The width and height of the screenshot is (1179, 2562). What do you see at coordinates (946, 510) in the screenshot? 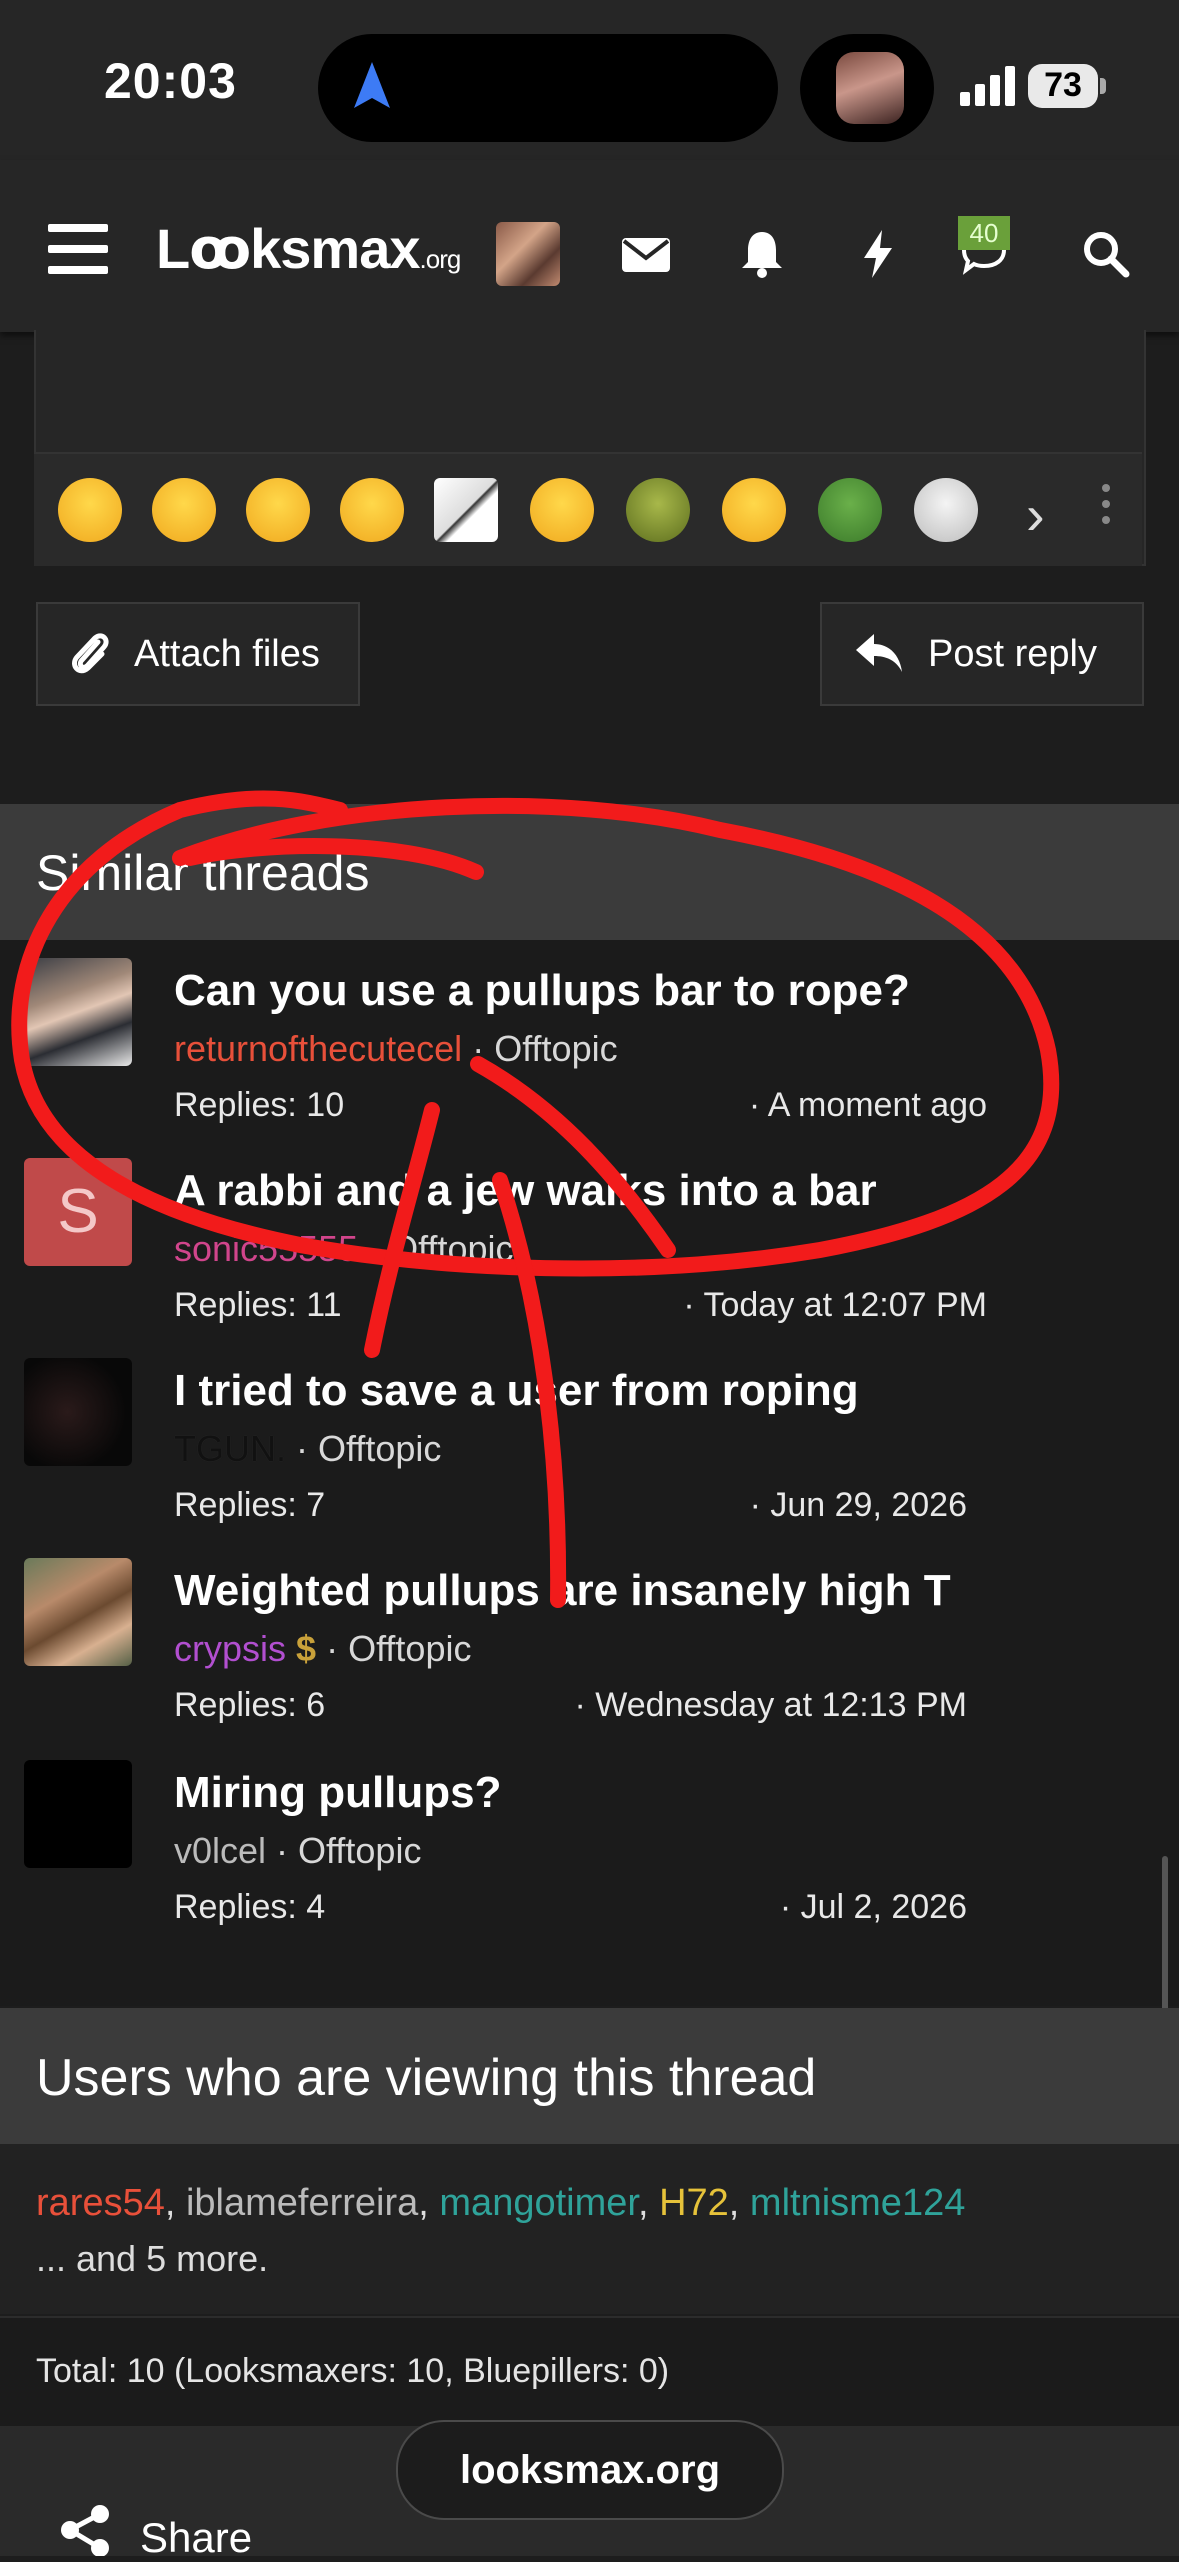
I see `wojak-emoji-icon` at bounding box center [946, 510].